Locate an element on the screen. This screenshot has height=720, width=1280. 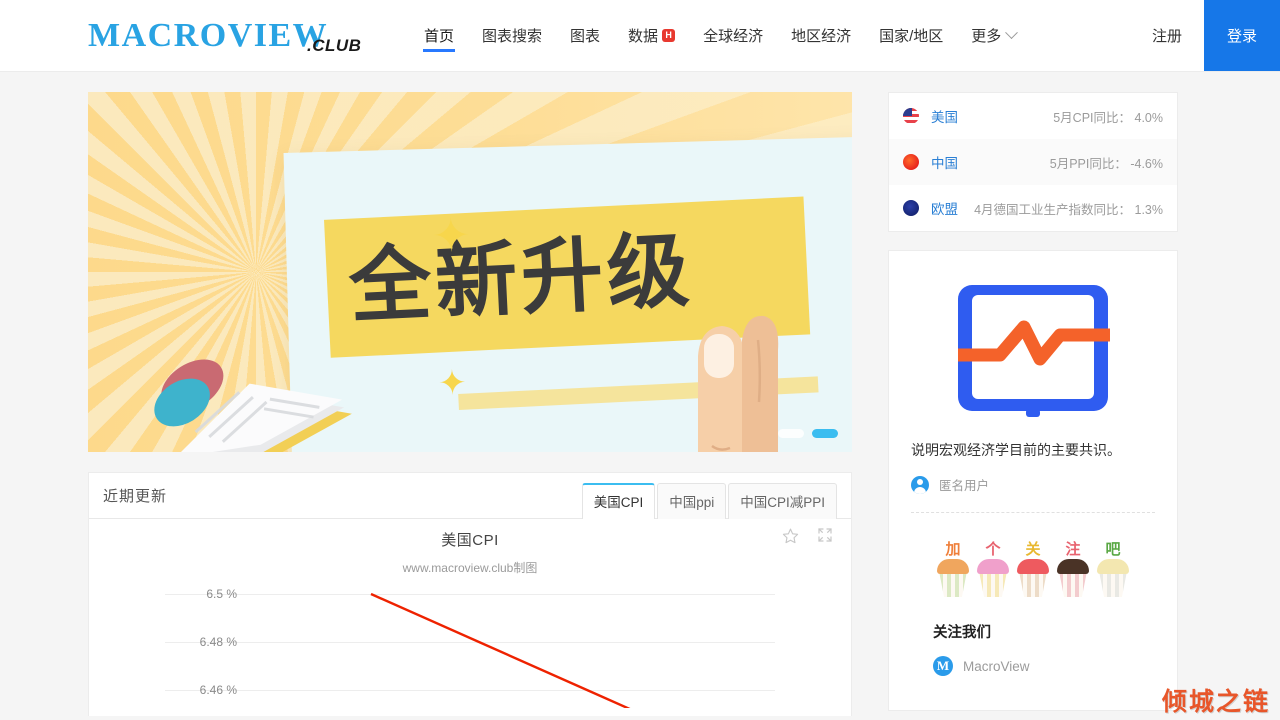
ticker-country-name: 中国 is located at coordinates (944, 163).